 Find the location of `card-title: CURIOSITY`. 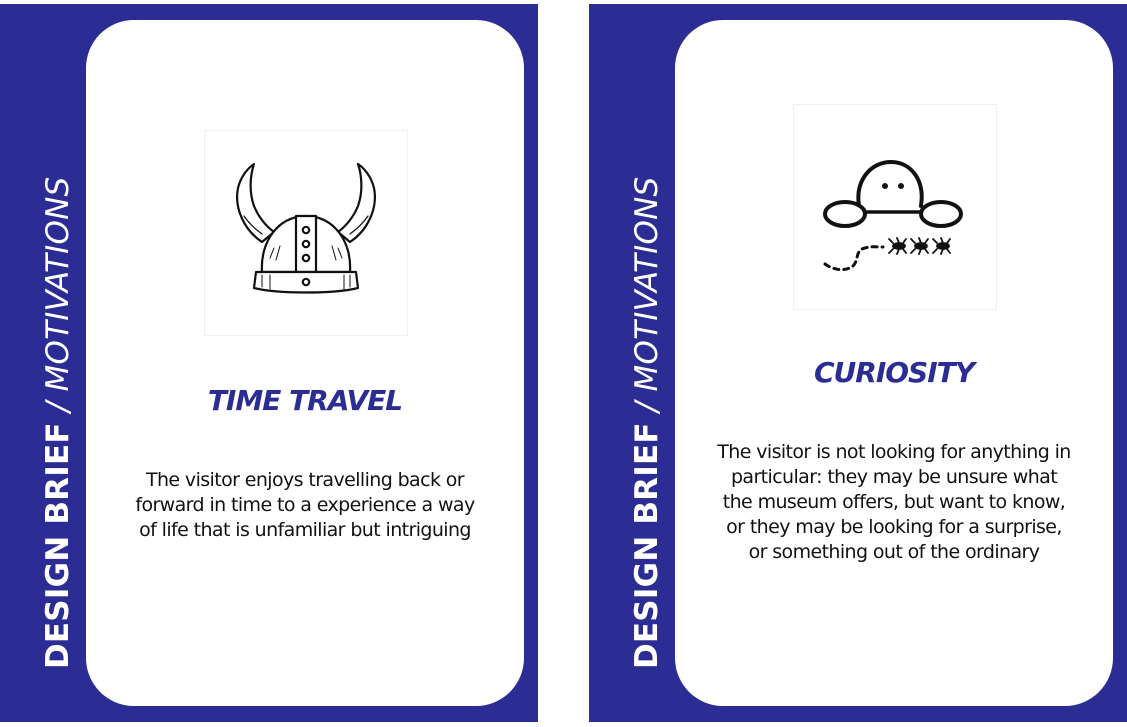

card-title: CURIOSITY is located at coordinates (894, 372).